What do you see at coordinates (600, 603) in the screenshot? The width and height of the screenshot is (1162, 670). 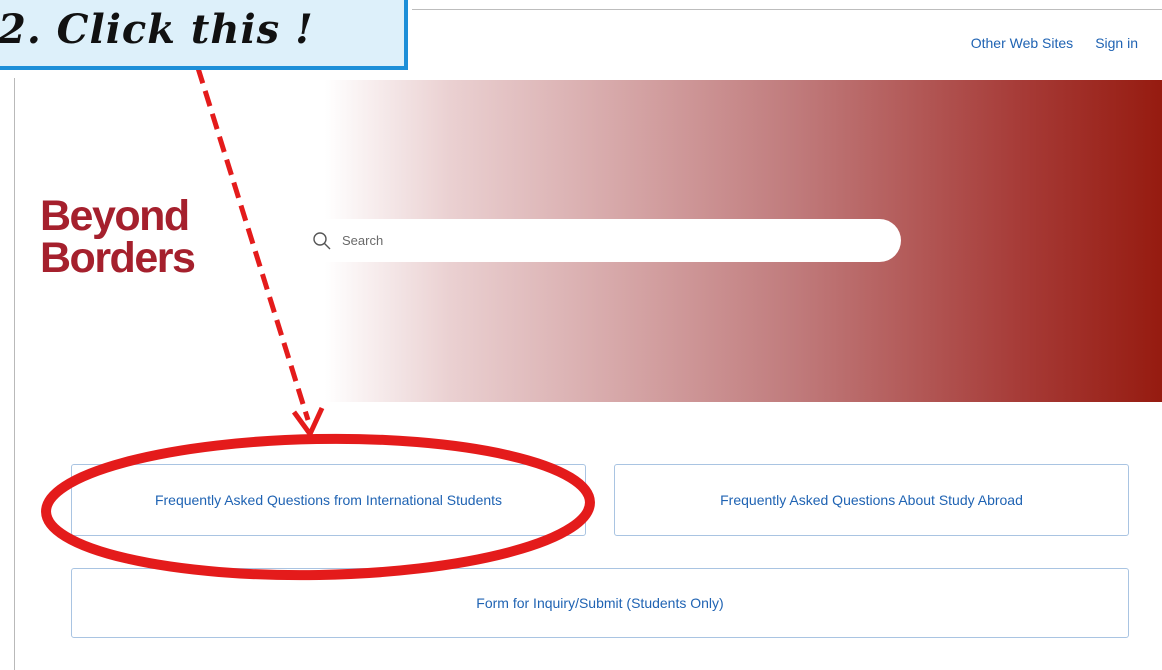 I see `inquiry-form-card: Form for Inquiry/Submit (Students Only)` at bounding box center [600, 603].